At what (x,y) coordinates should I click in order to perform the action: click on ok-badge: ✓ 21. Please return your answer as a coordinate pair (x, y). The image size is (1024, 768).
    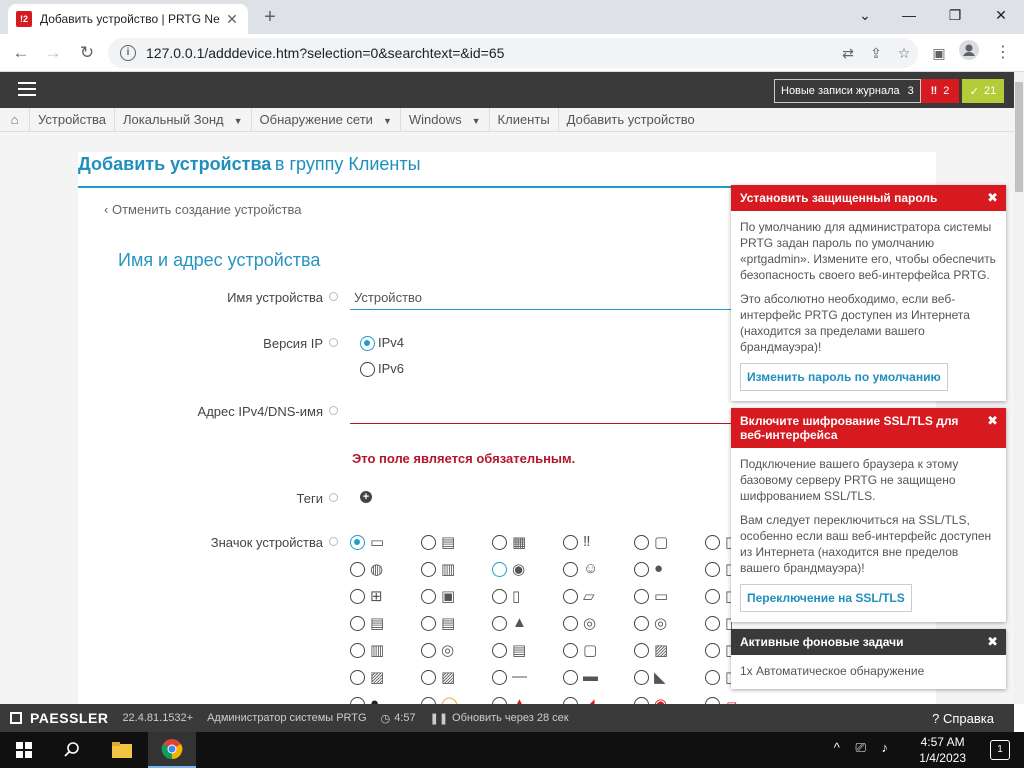
    Looking at the image, I should click on (983, 91).